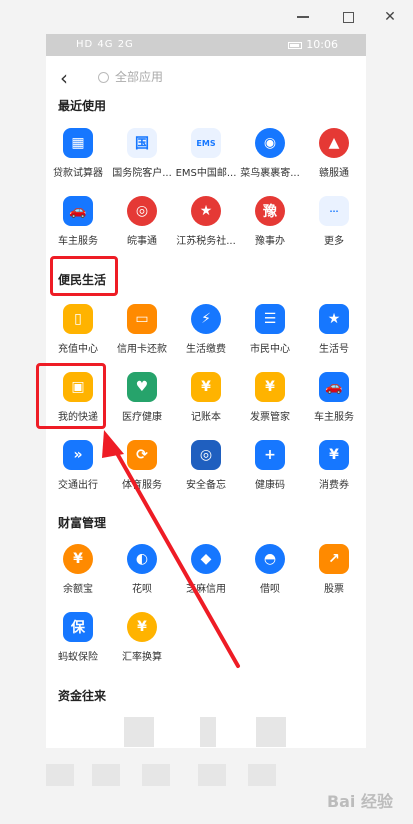 The height and width of the screenshot is (824, 413). Describe the element at coordinates (359, 801) in the screenshot. I see `watermark: Bai 经验` at that location.